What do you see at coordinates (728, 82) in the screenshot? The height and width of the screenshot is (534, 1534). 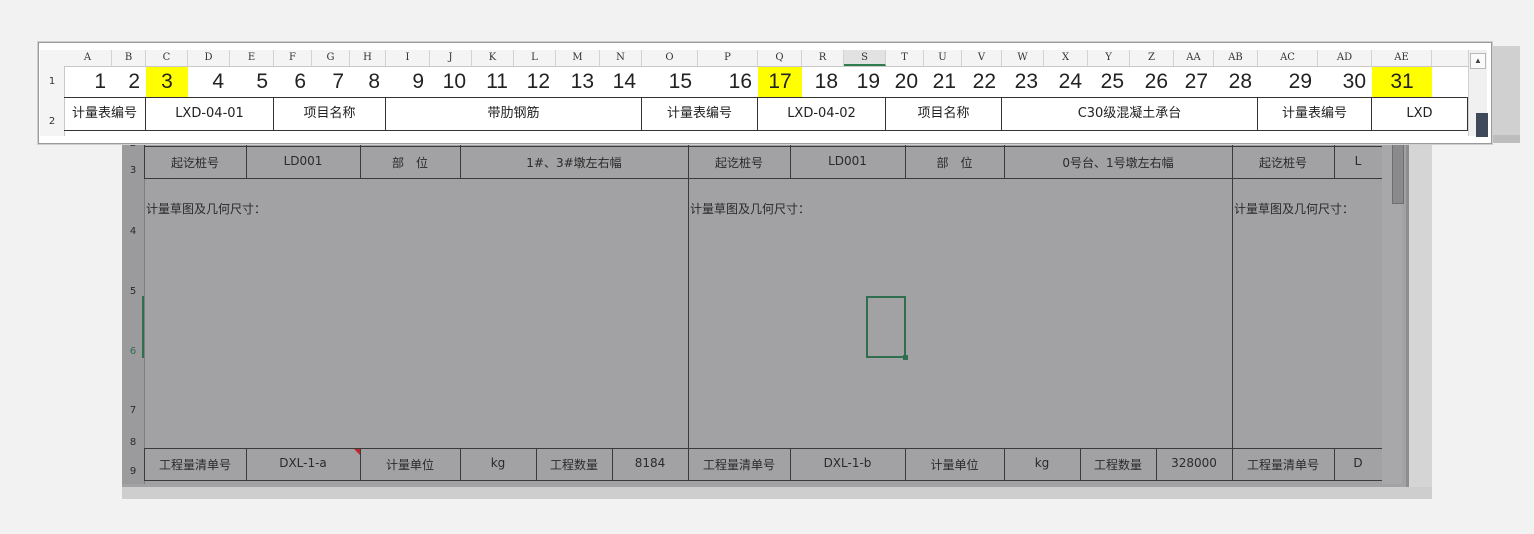 I see `row1-cell-p: 16` at bounding box center [728, 82].